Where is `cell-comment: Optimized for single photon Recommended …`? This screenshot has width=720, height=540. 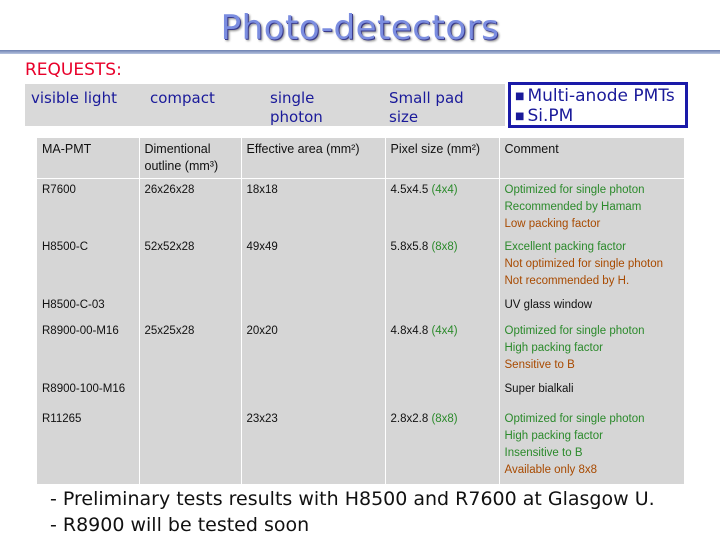 cell-comment: Optimized for single photon Recommended … is located at coordinates (591, 208).